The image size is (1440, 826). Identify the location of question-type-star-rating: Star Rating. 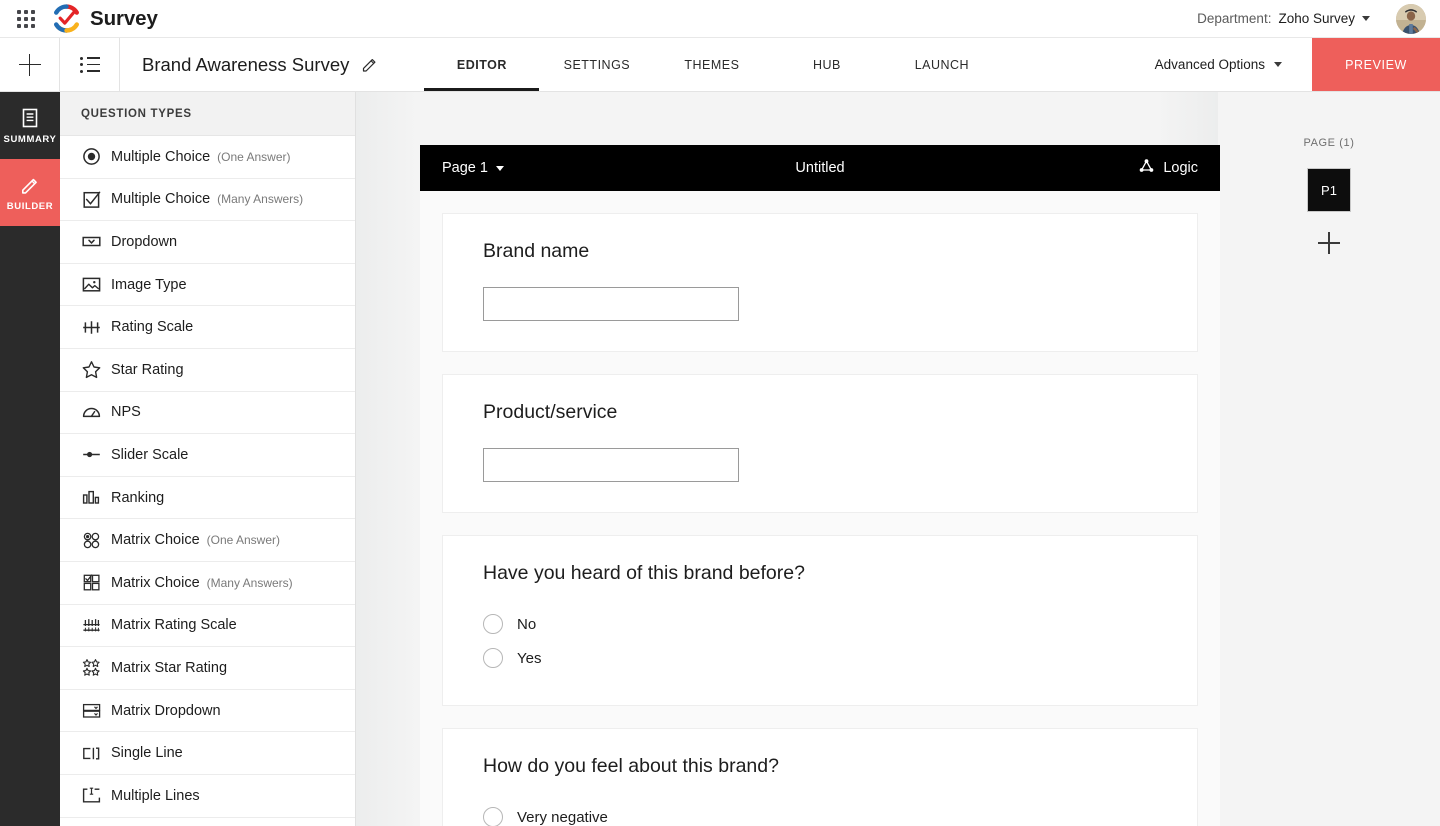
(207, 370).